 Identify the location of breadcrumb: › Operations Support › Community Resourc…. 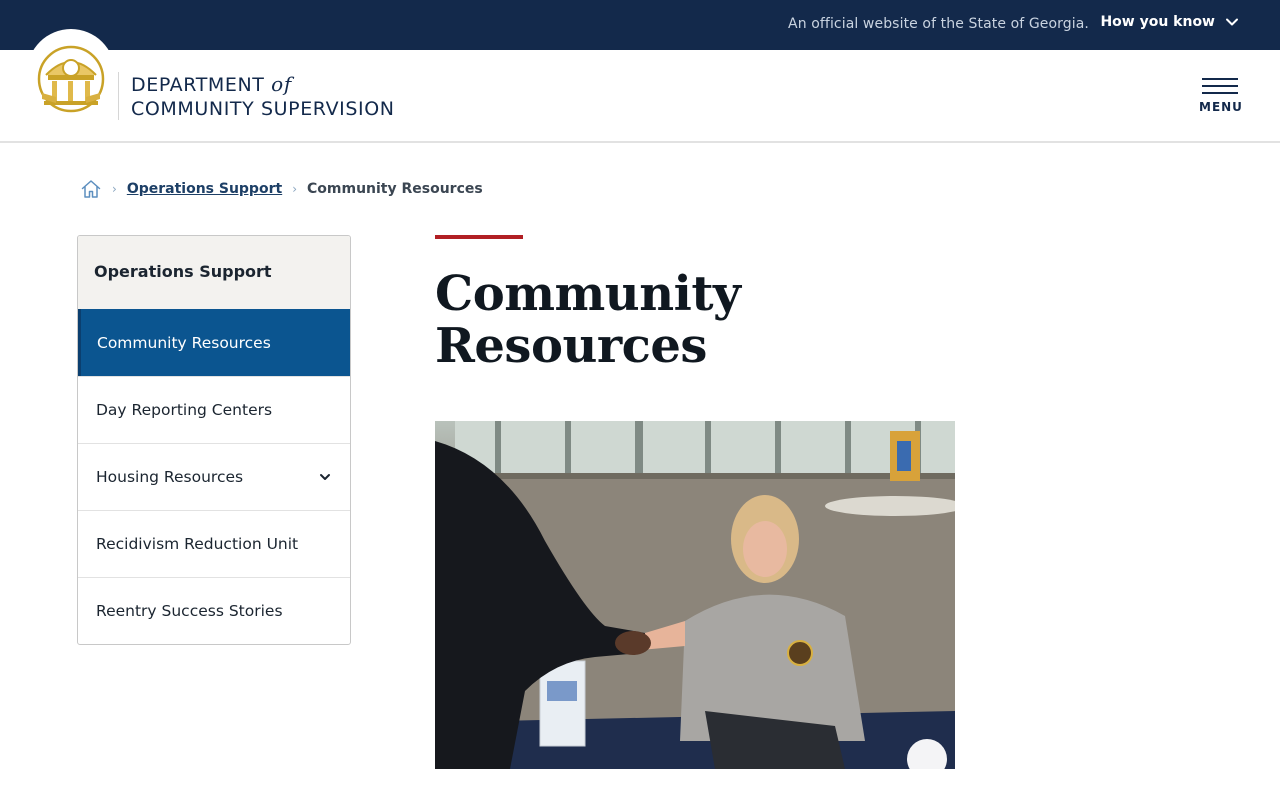
(281, 189).